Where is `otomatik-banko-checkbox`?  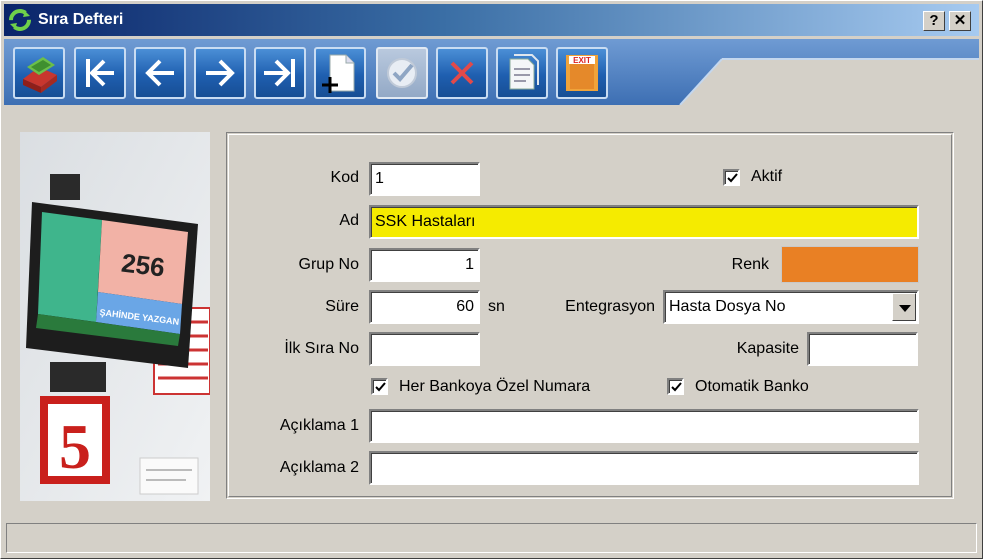 otomatik-banko-checkbox is located at coordinates (675, 386).